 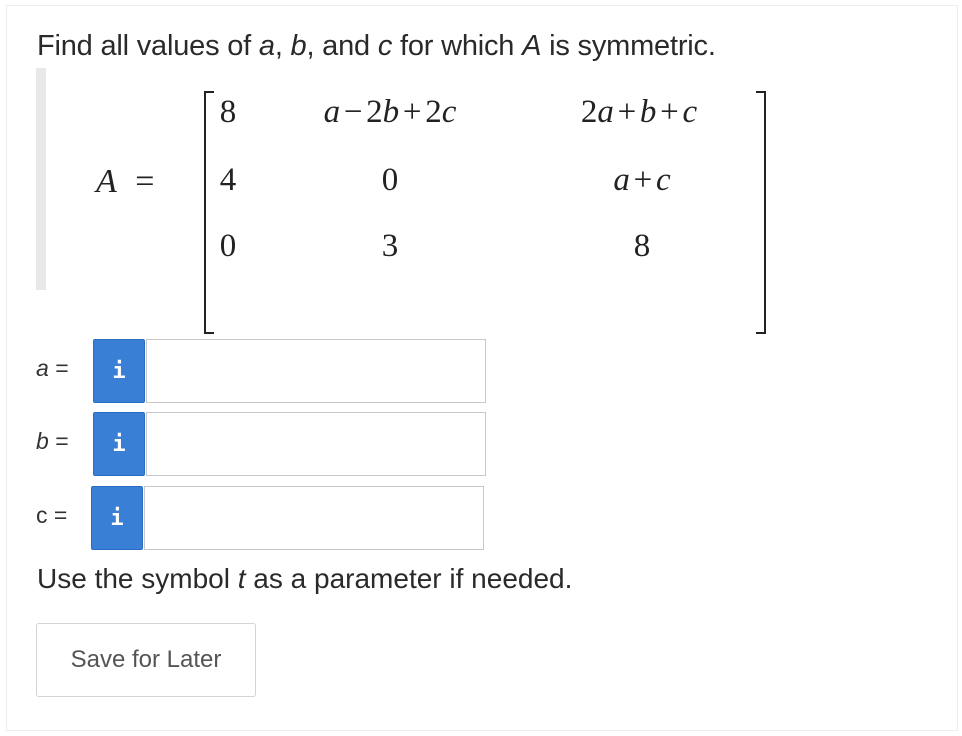 What do you see at coordinates (409, 578) in the screenshot?
I see `hint-text-part: as a parameter if needed.` at bounding box center [409, 578].